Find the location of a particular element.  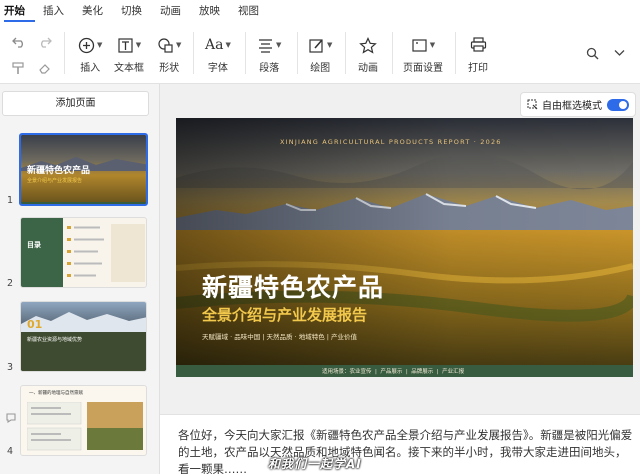

page-number: 1 is located at coordinates (10, 200).